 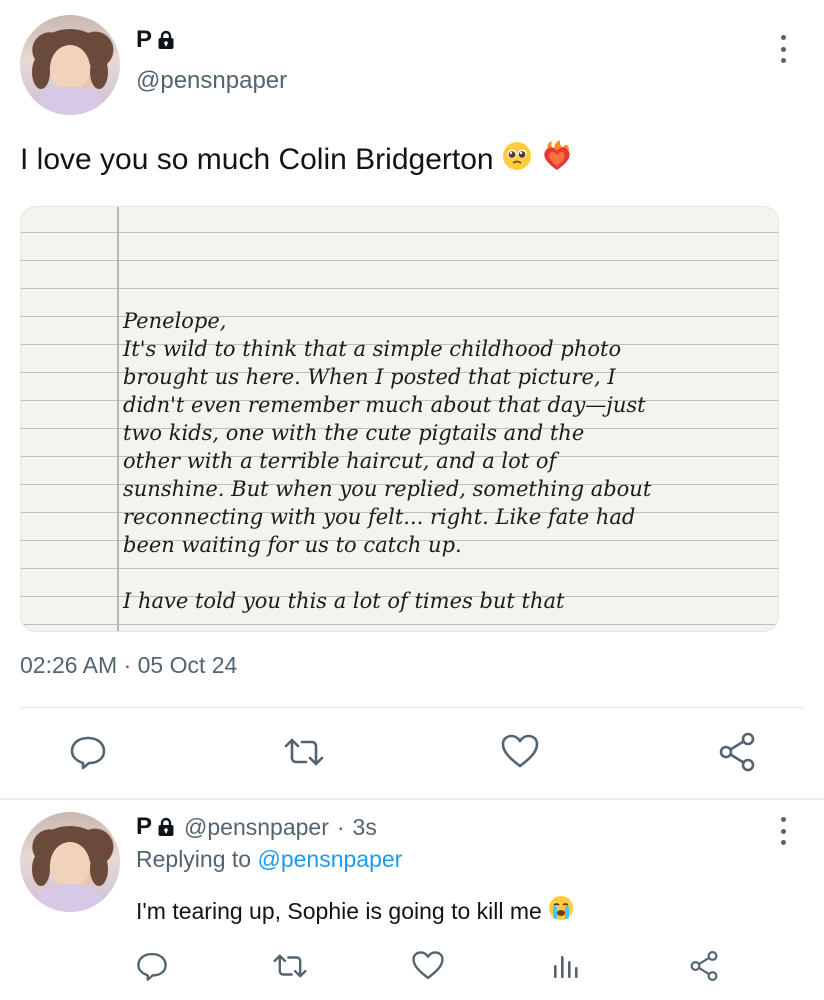 I want to click on reply-display-name-row: P, so click(x=156, y=827).